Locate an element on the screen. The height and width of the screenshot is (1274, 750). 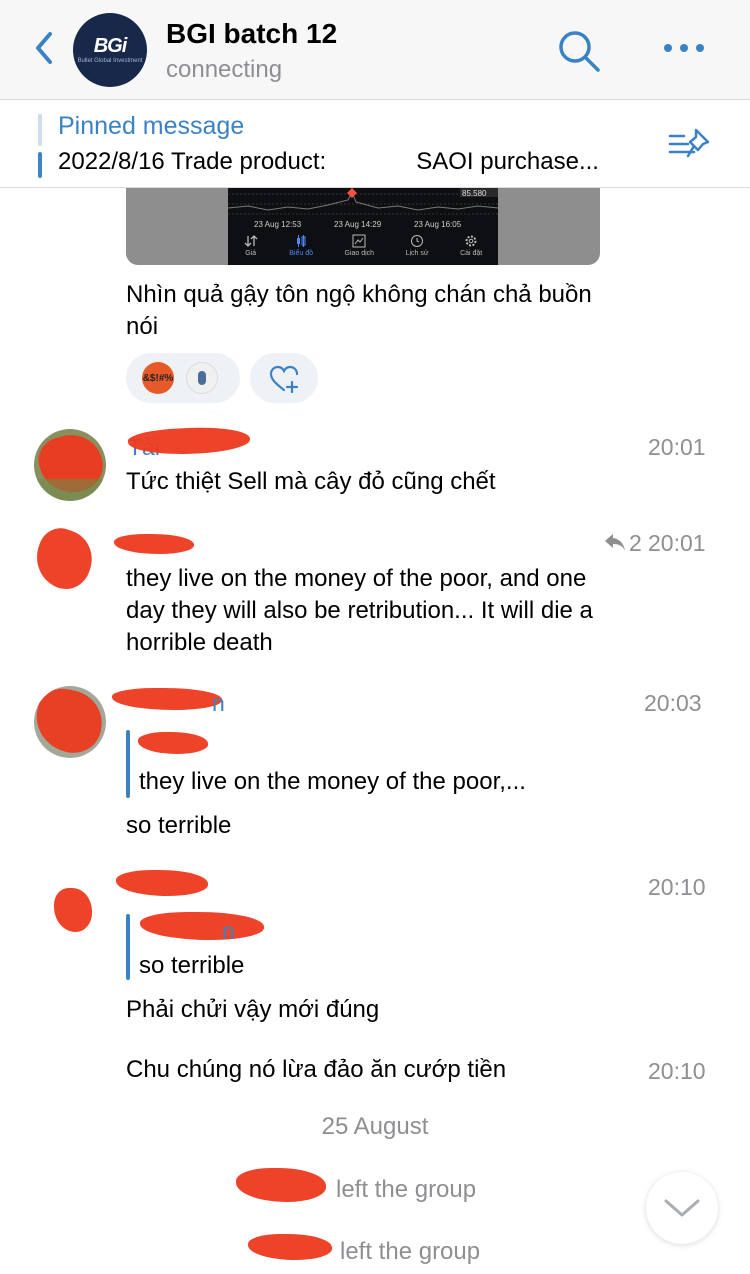
app-tabbar: Giá Biểu đồ Giao dịch Lịch sử Cài đặt is located at coordinates (363, 249).